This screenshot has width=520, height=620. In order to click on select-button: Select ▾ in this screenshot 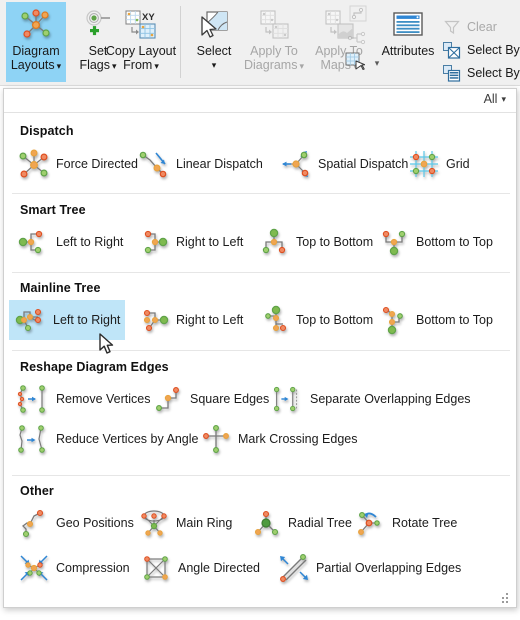, I will do `click(214, 42)`.